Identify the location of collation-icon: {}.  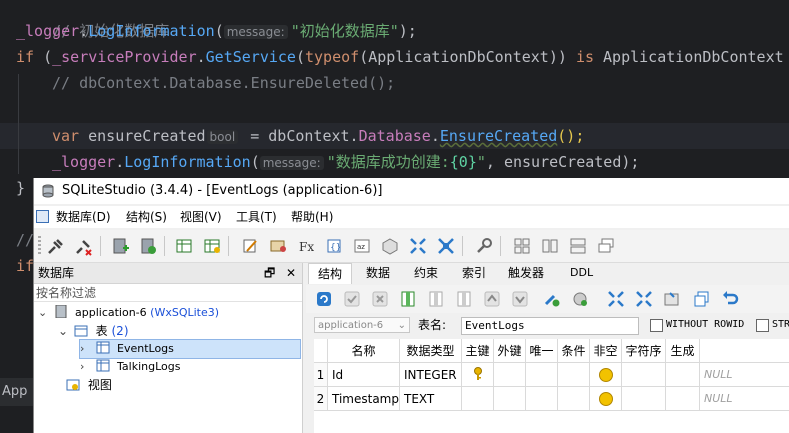
(334, 246).